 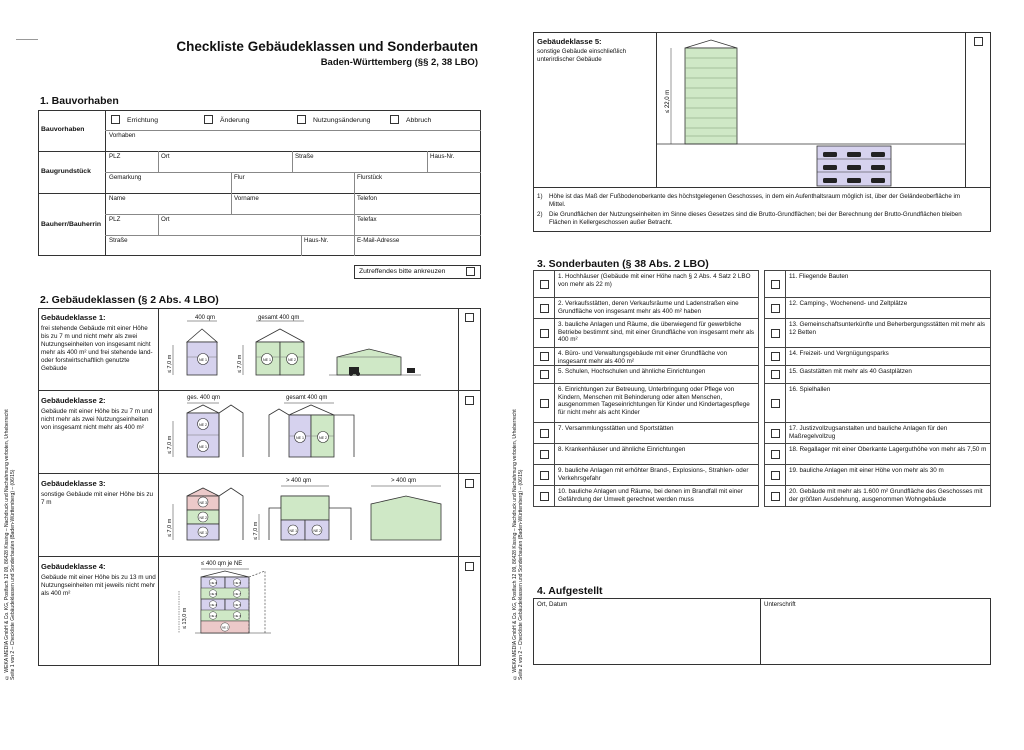 I want to click on field-hausnr-bauherr: Haus-Nr., so click(x=316, y=240).